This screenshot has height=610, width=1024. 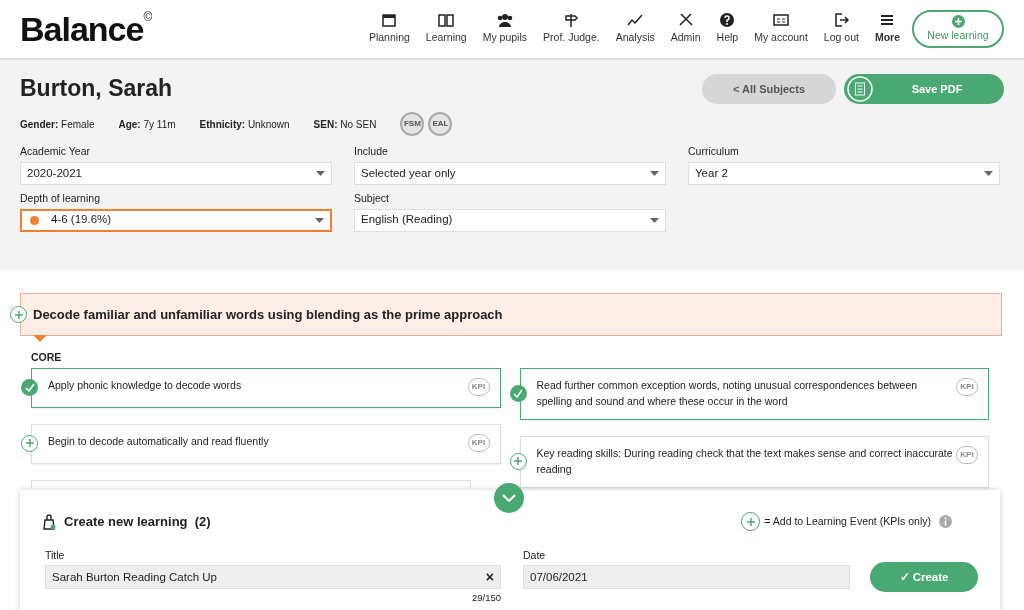 I want to click on nav-item: Prof. Judge., so click(x=571, y=29).